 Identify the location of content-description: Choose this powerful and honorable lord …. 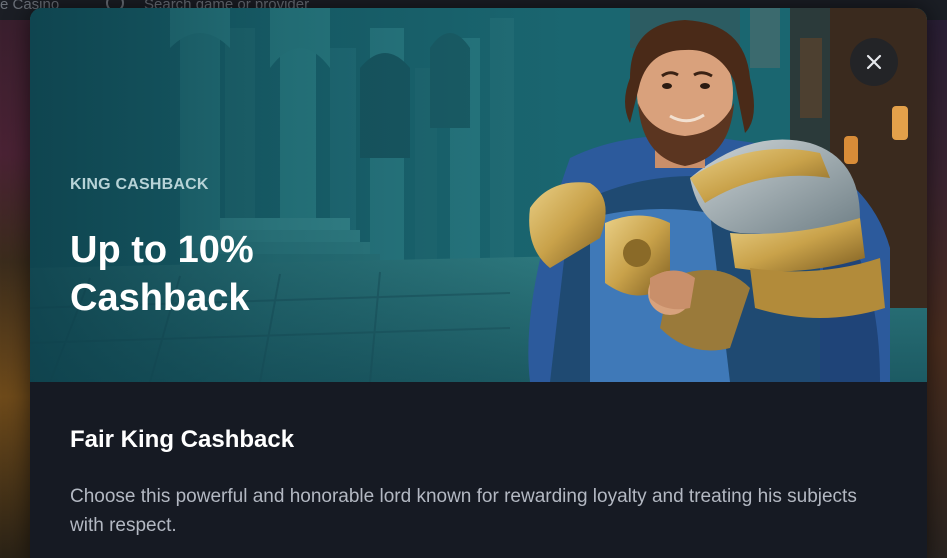
(463, 511).